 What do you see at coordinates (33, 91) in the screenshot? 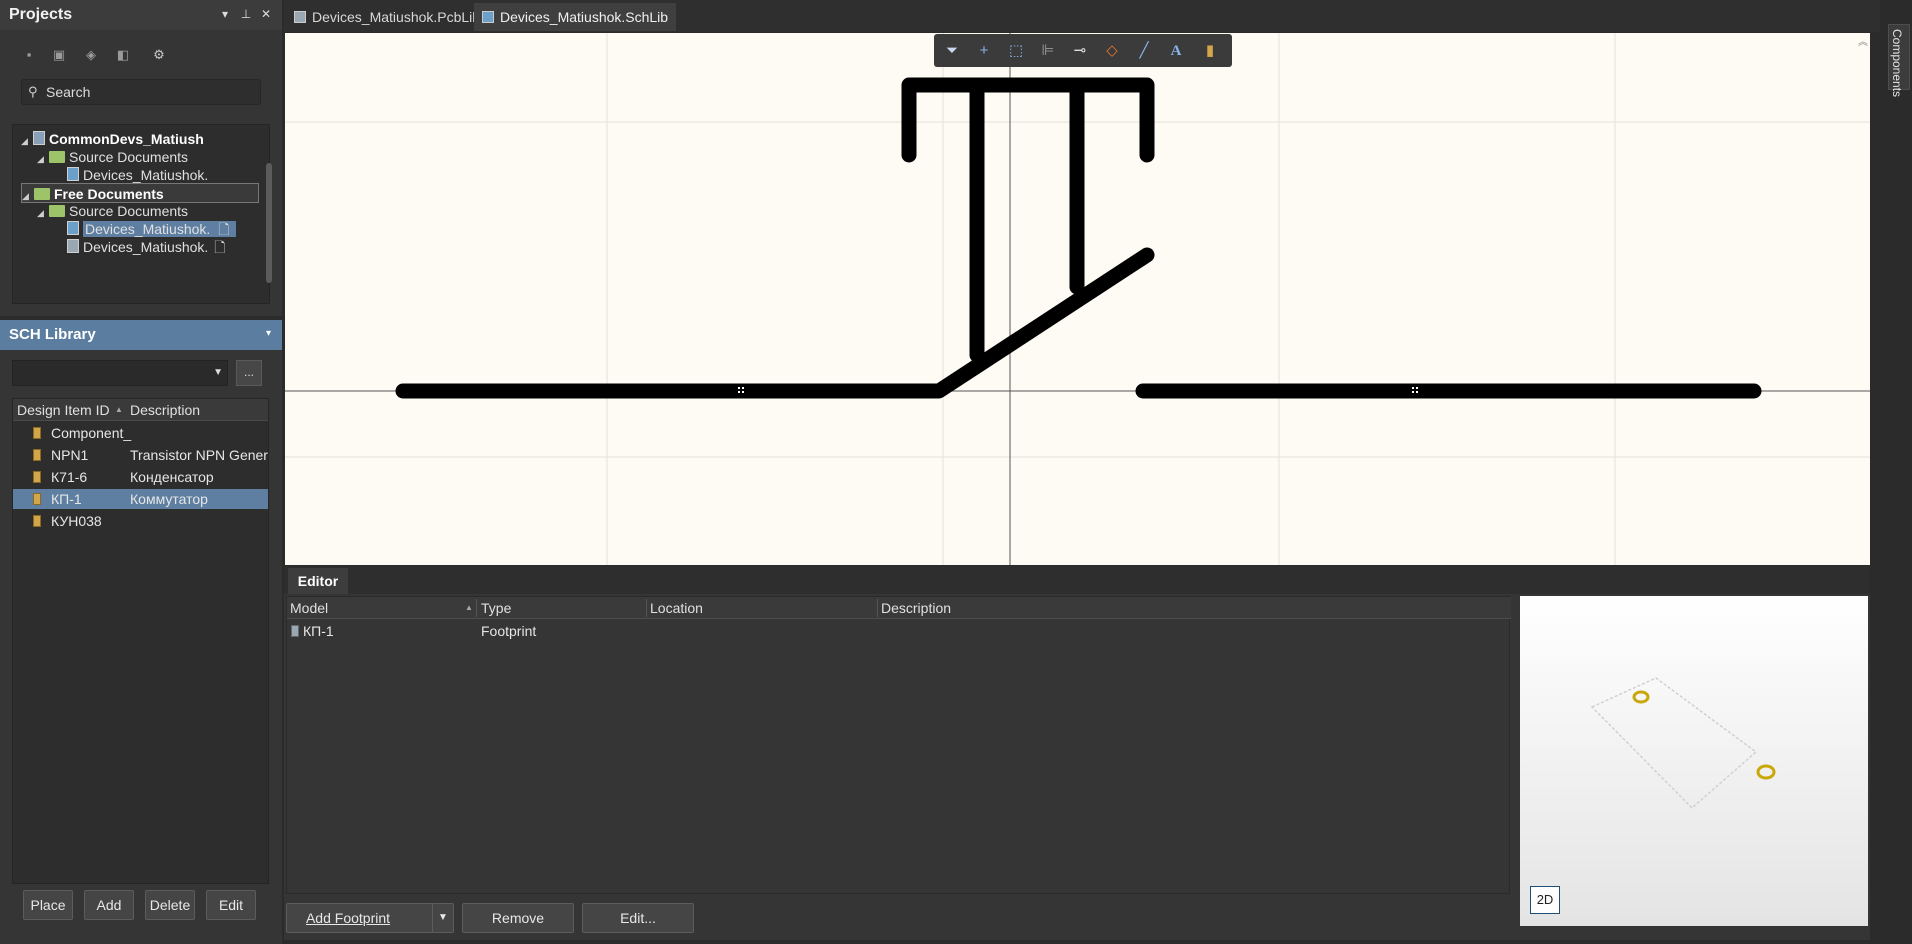
I see `search-icon: ⚲` at bounding box center [33, 91].